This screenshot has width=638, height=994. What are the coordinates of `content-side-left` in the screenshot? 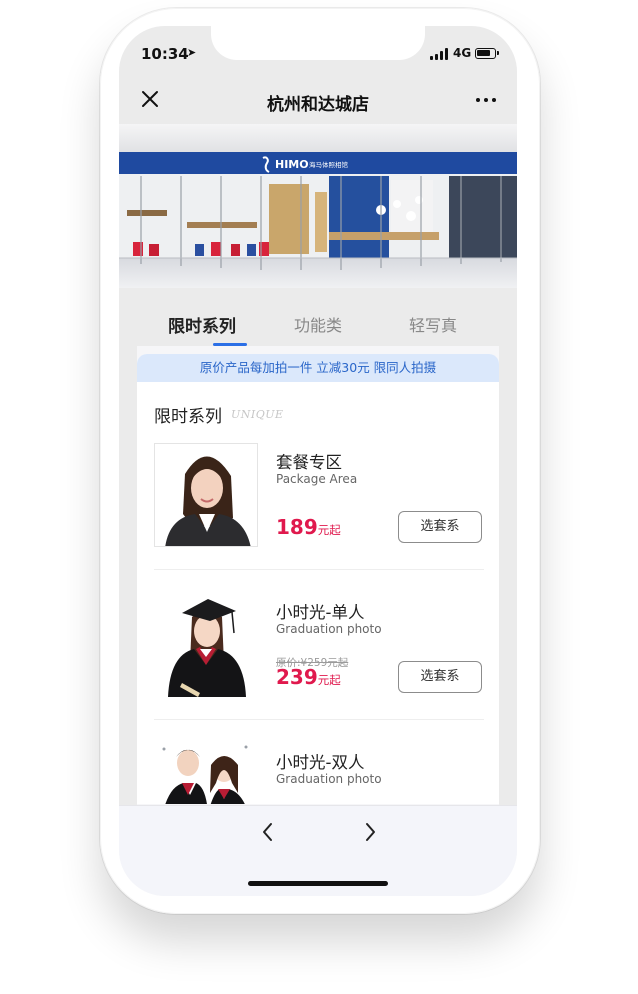 It's located at (128, 576).